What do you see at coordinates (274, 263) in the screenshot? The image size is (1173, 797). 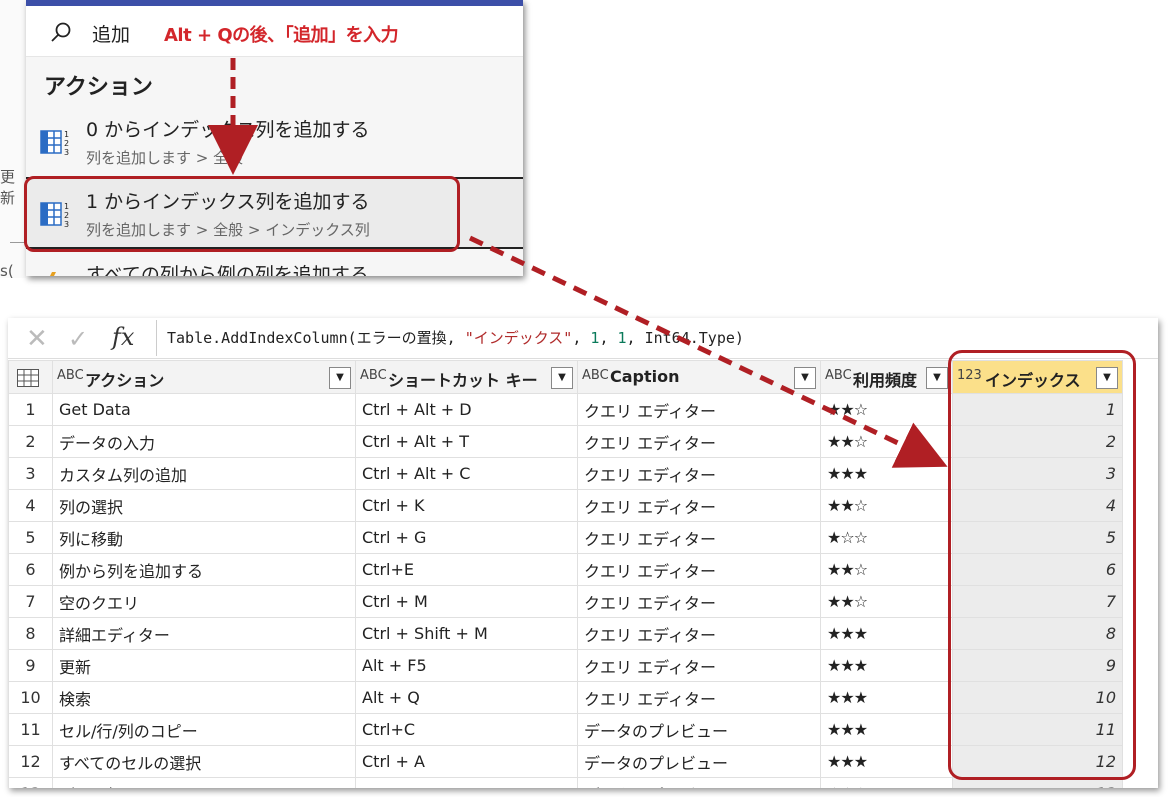 I see `result-item-column-from-examples: すべての列から例の列を追加する` at bounding box center [274, 263].